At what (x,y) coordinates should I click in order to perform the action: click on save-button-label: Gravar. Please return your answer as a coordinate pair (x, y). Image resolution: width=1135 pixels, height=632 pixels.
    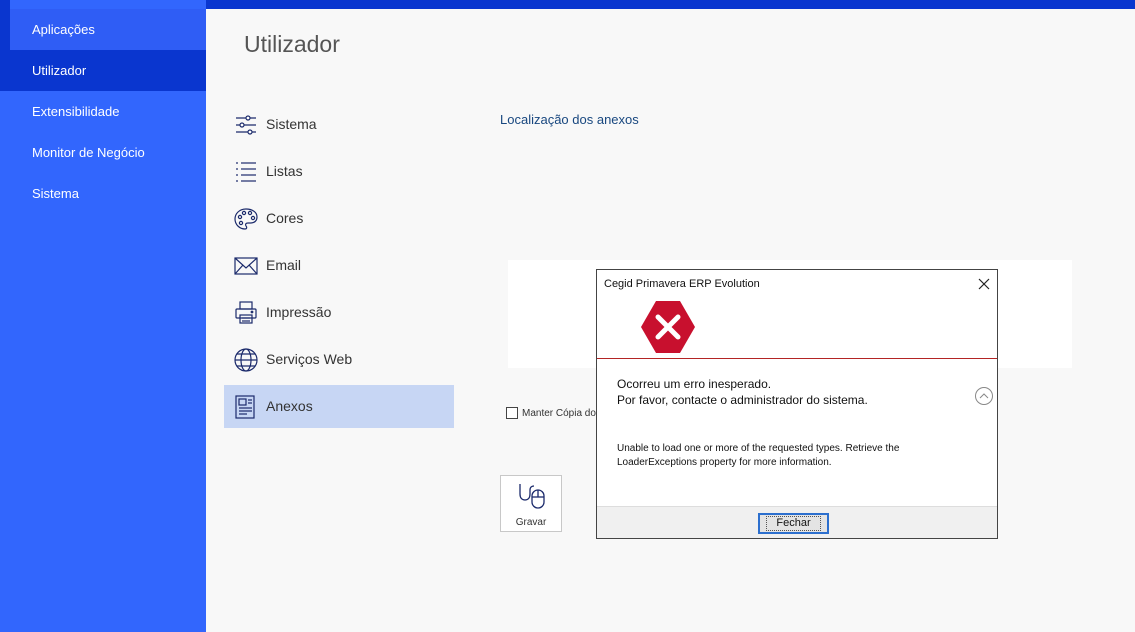
    Looking at the image, I should click on (531, 522).